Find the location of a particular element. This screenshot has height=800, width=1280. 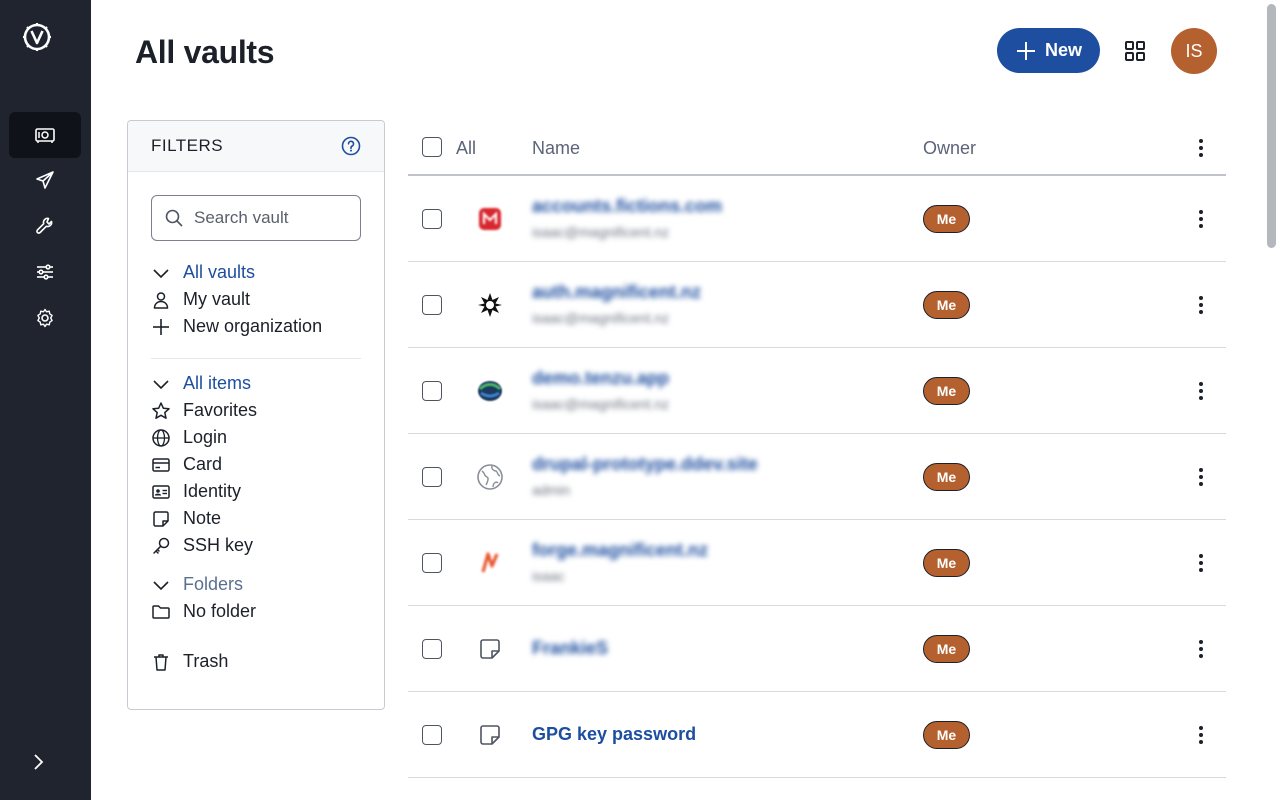

identity-filter: Identity is located at coordinates (256, 491).